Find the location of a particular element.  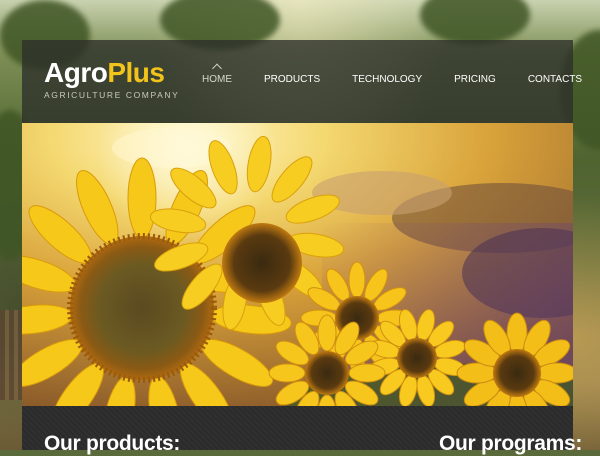

fence is located at coordinates (11, 355).